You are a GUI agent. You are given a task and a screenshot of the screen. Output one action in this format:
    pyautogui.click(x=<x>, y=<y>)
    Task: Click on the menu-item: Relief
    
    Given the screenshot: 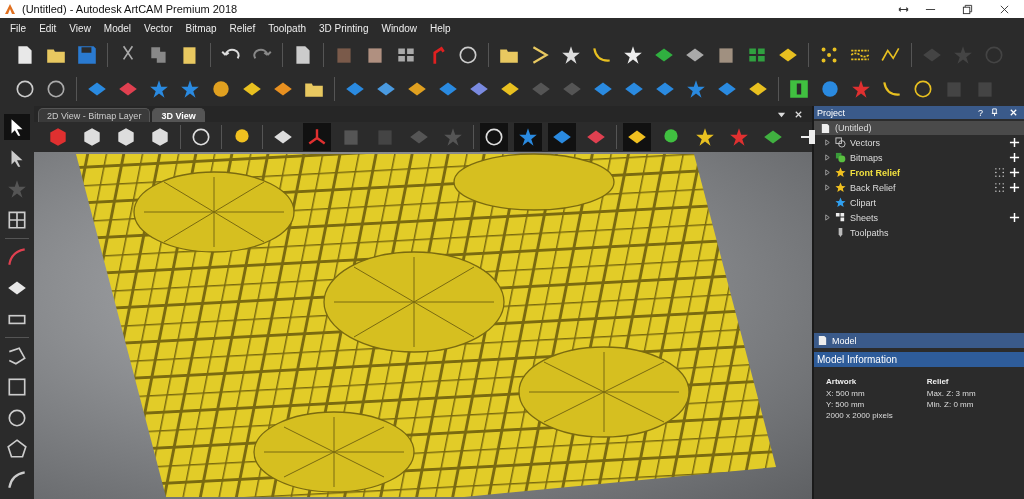 What is the action you would take?
    pyautogui.click(x=242, y=28)
    